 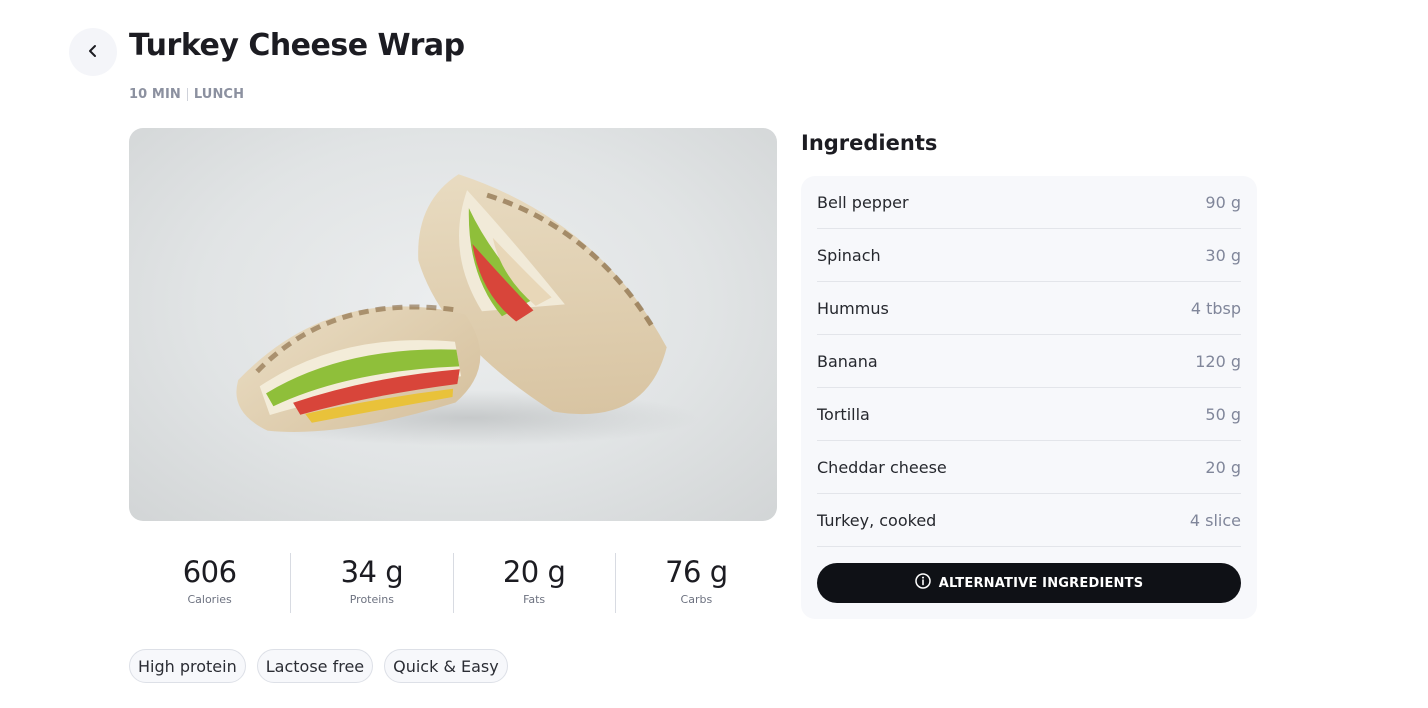 I want to click on alternative-ingredients-label: ALTERNATIVE INGREDIENTS, so click(x=1041, y=583).